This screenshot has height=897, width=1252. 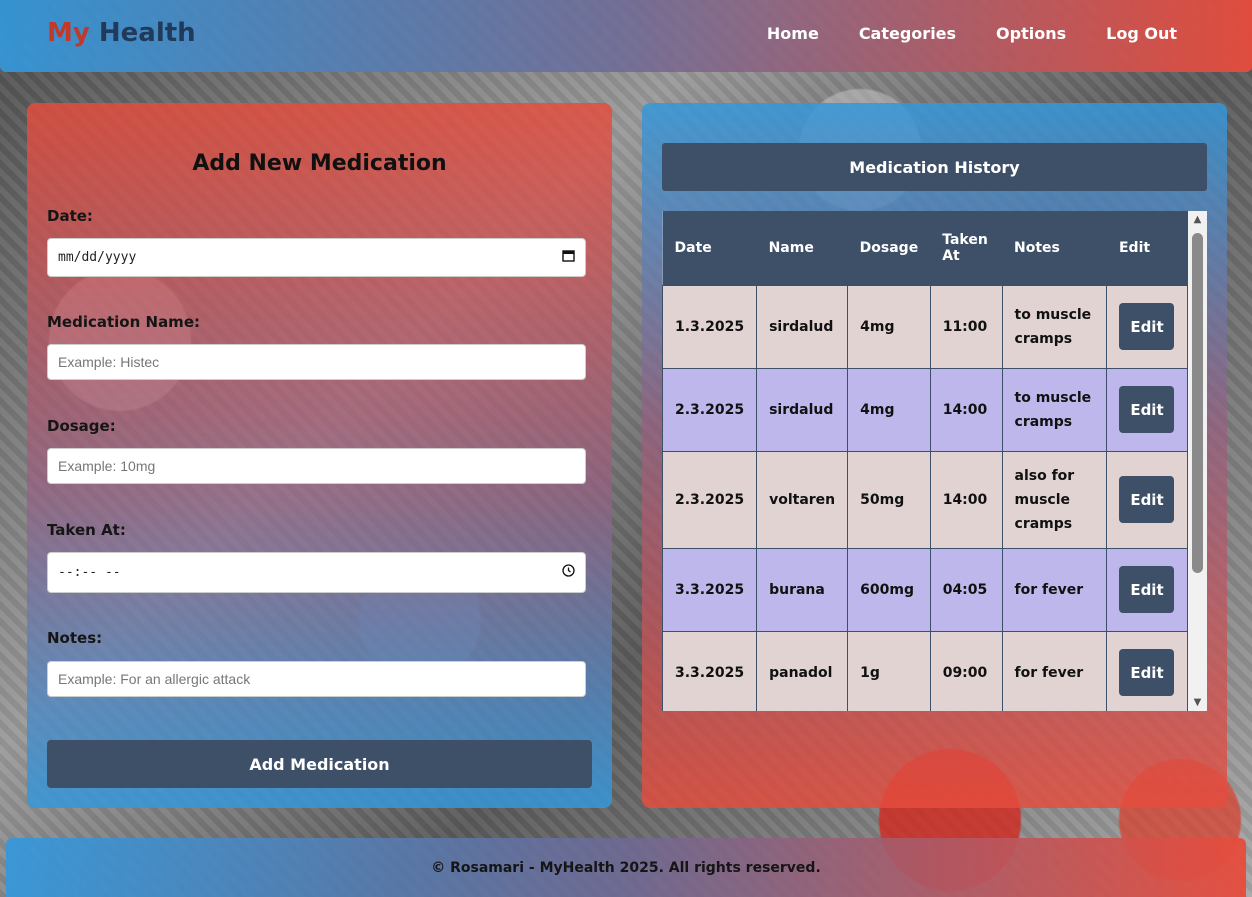 I want to click on cell-dosage: 600mg, so click(x=889, y=589).